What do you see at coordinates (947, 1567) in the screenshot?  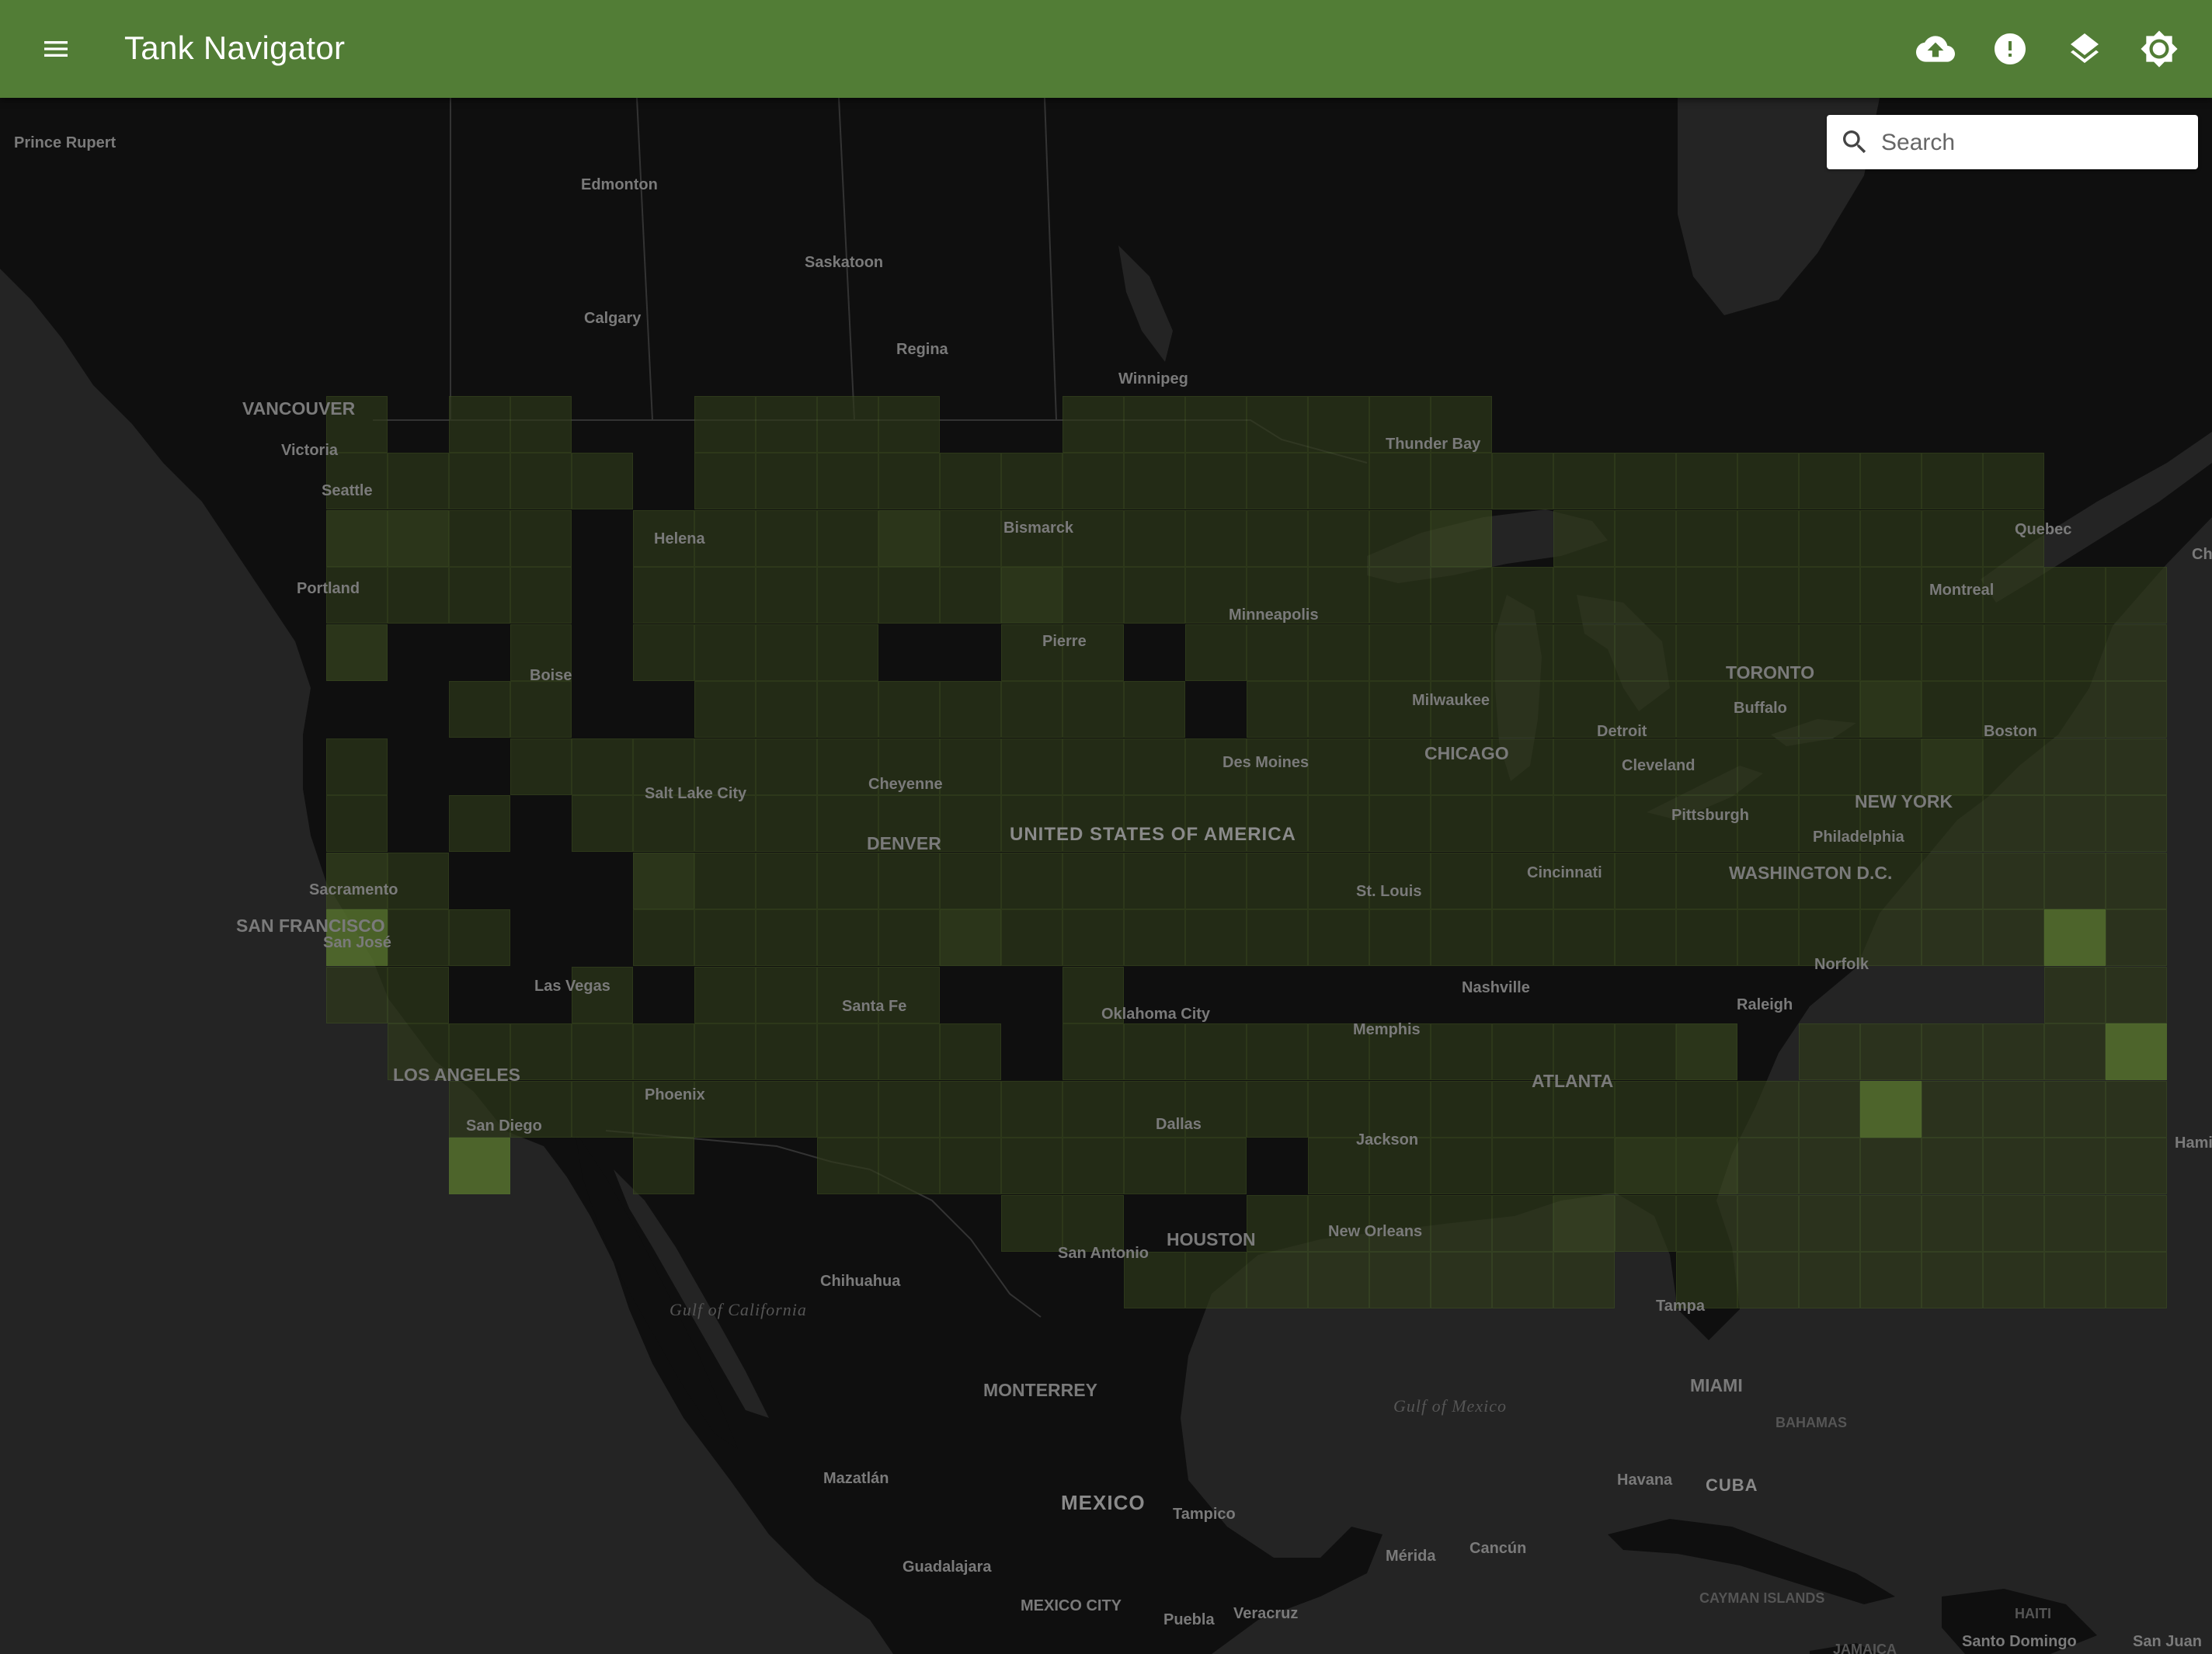 I see `label-guadalajara: Guadalajara` at bounding box center [947, 1567].